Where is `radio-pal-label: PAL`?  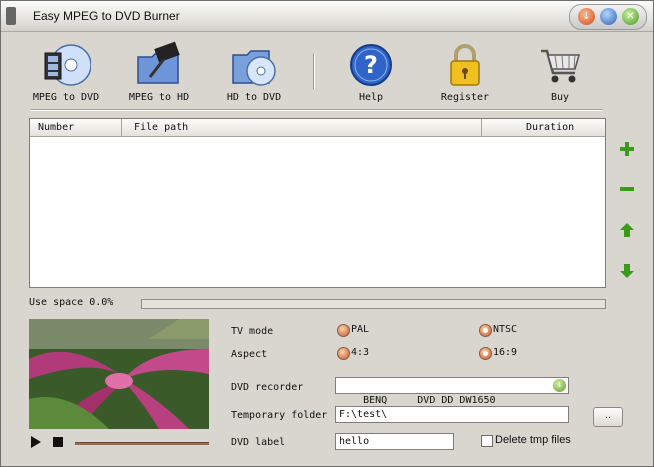 radio-pal-label: PAL is located at coordinates (360, 329).